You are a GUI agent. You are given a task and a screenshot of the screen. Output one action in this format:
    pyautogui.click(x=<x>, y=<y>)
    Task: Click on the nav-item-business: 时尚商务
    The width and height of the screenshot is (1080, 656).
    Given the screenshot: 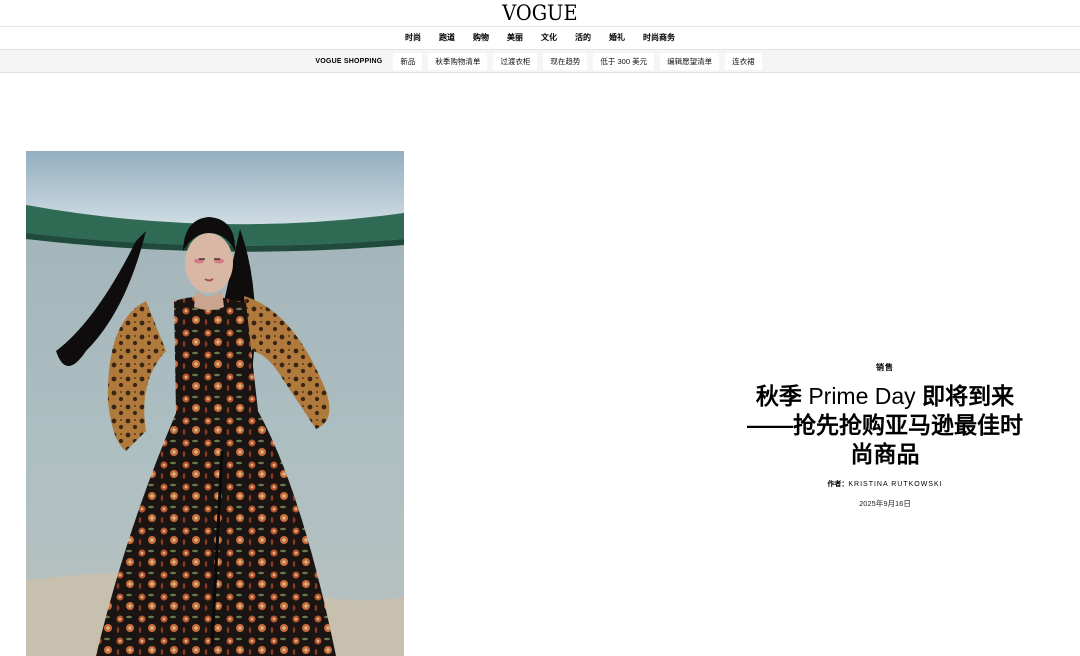 What is the action you would take?
    pyautogui.click(x=659, y=38)
    